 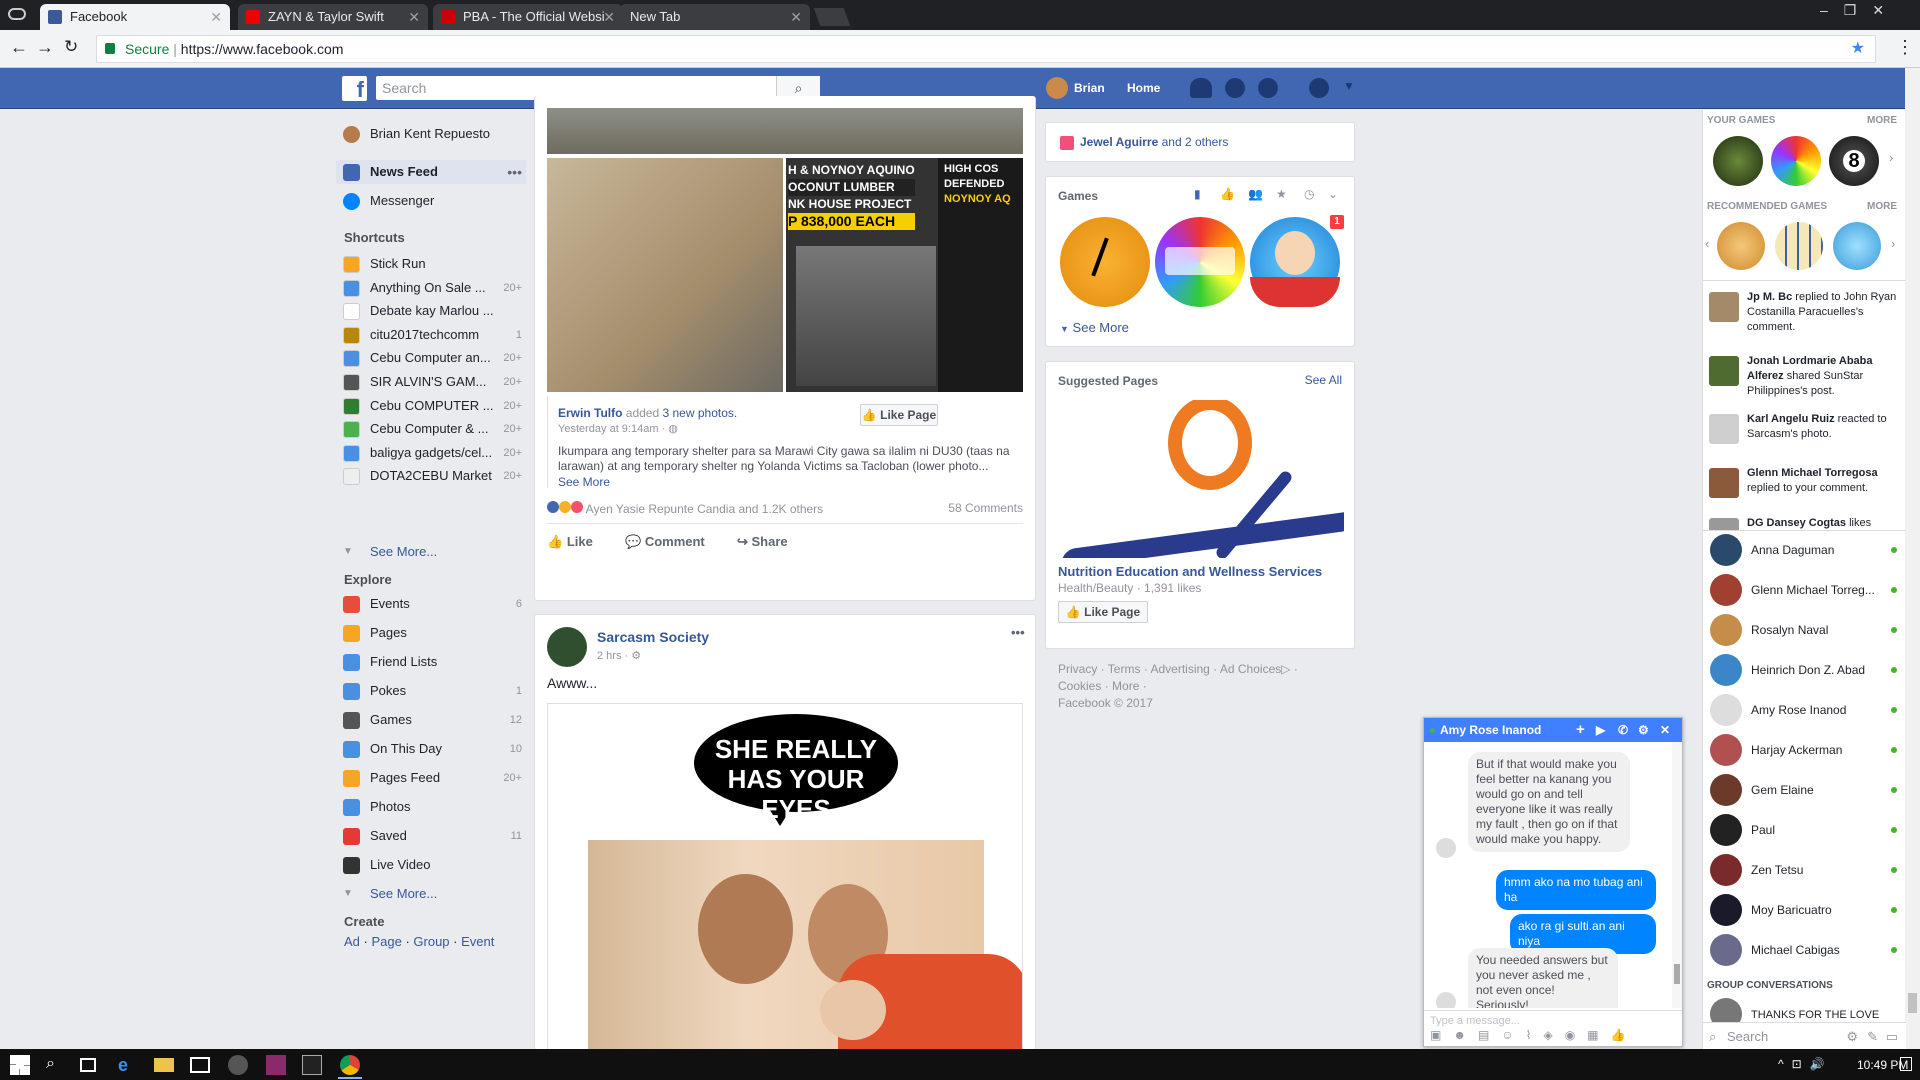 I want to click on search-icon: ⌕, so click(x=56, y=1065).